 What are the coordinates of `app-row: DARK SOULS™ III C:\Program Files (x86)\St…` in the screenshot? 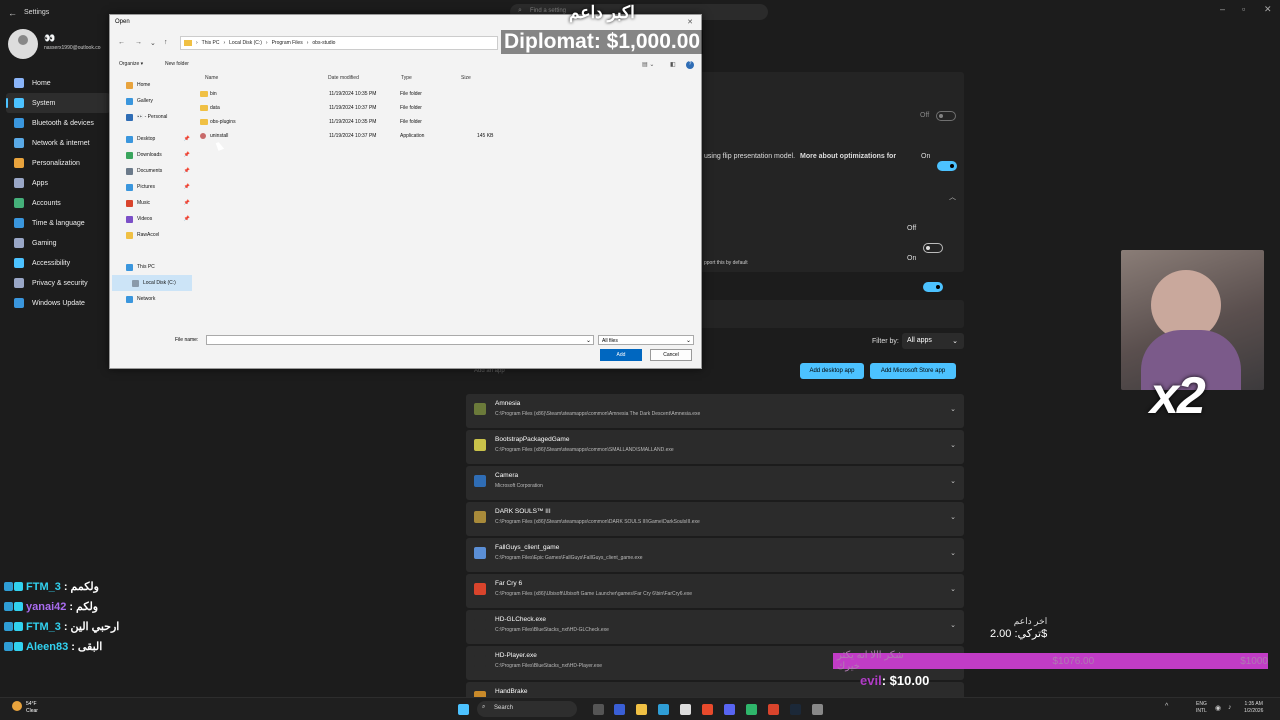 It's located at (715, 519).